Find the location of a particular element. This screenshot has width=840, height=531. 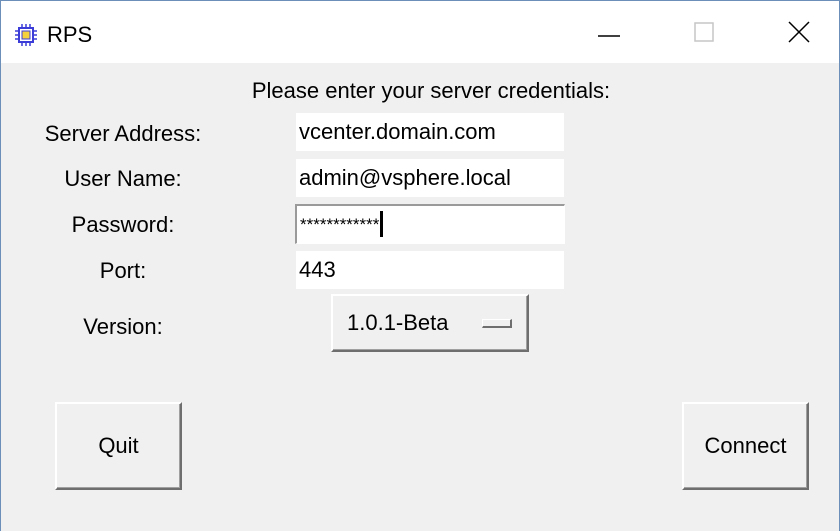

close-button is located at coordinates (795, 32).